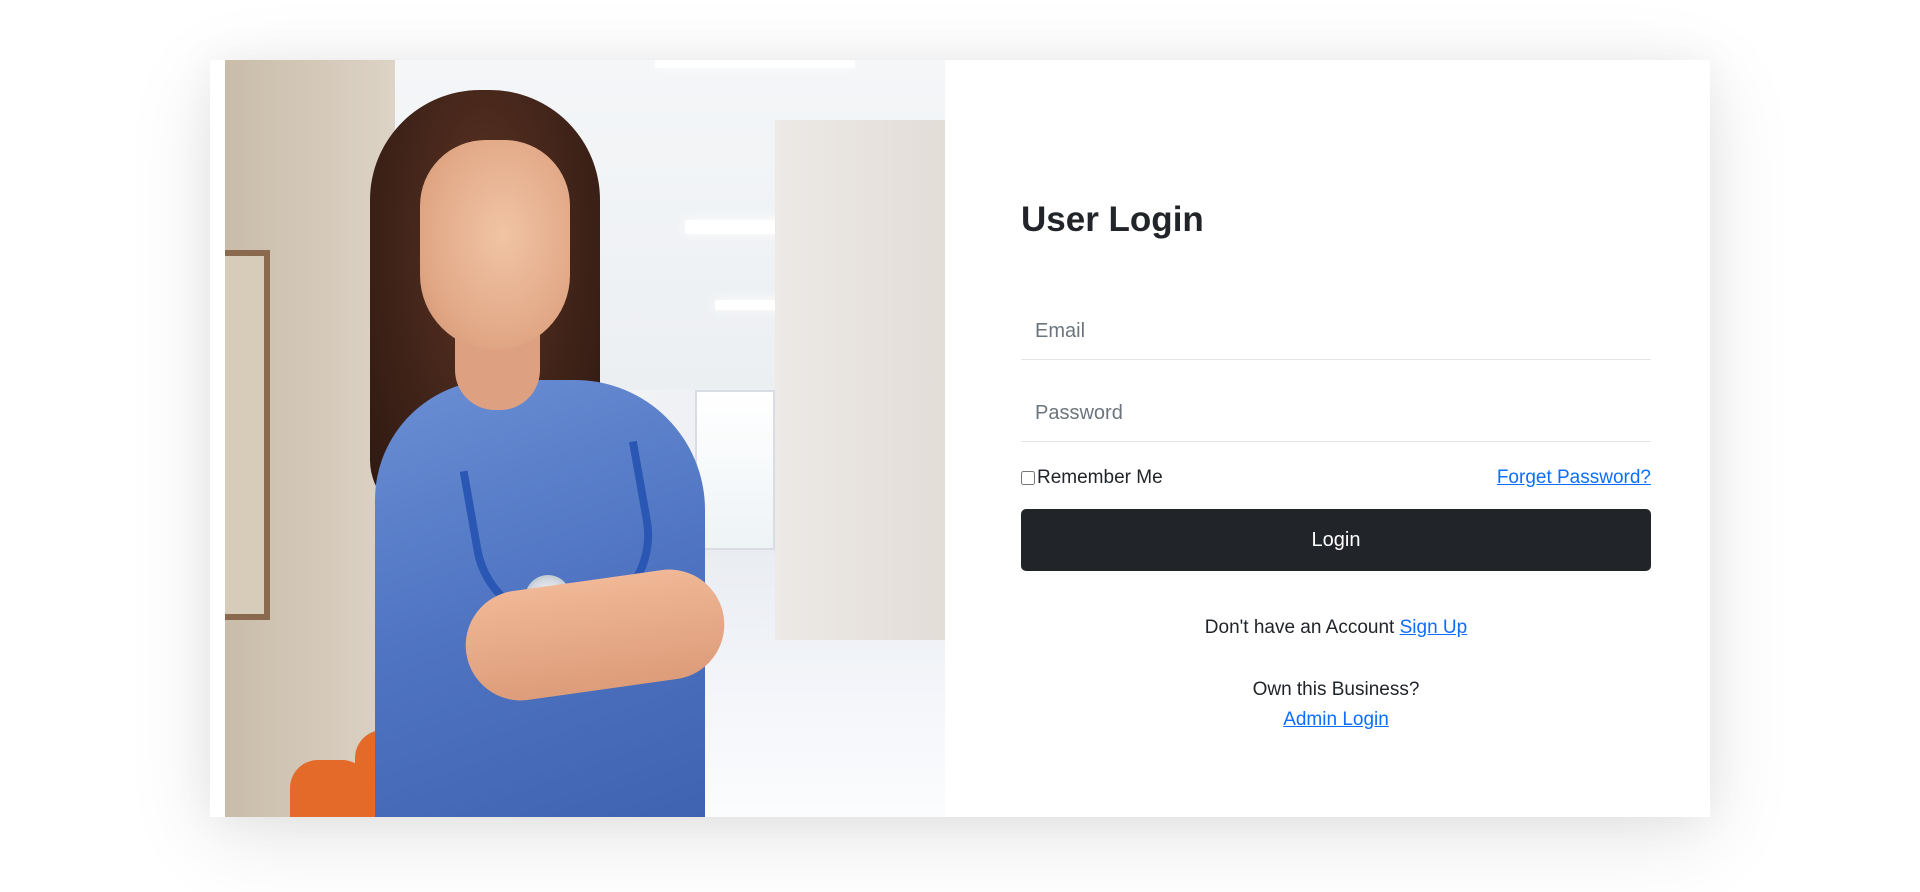  What do you see at coordinates (495, 245) in the screenshot?
I see `nurse-face` at bounding box center [495, 245].